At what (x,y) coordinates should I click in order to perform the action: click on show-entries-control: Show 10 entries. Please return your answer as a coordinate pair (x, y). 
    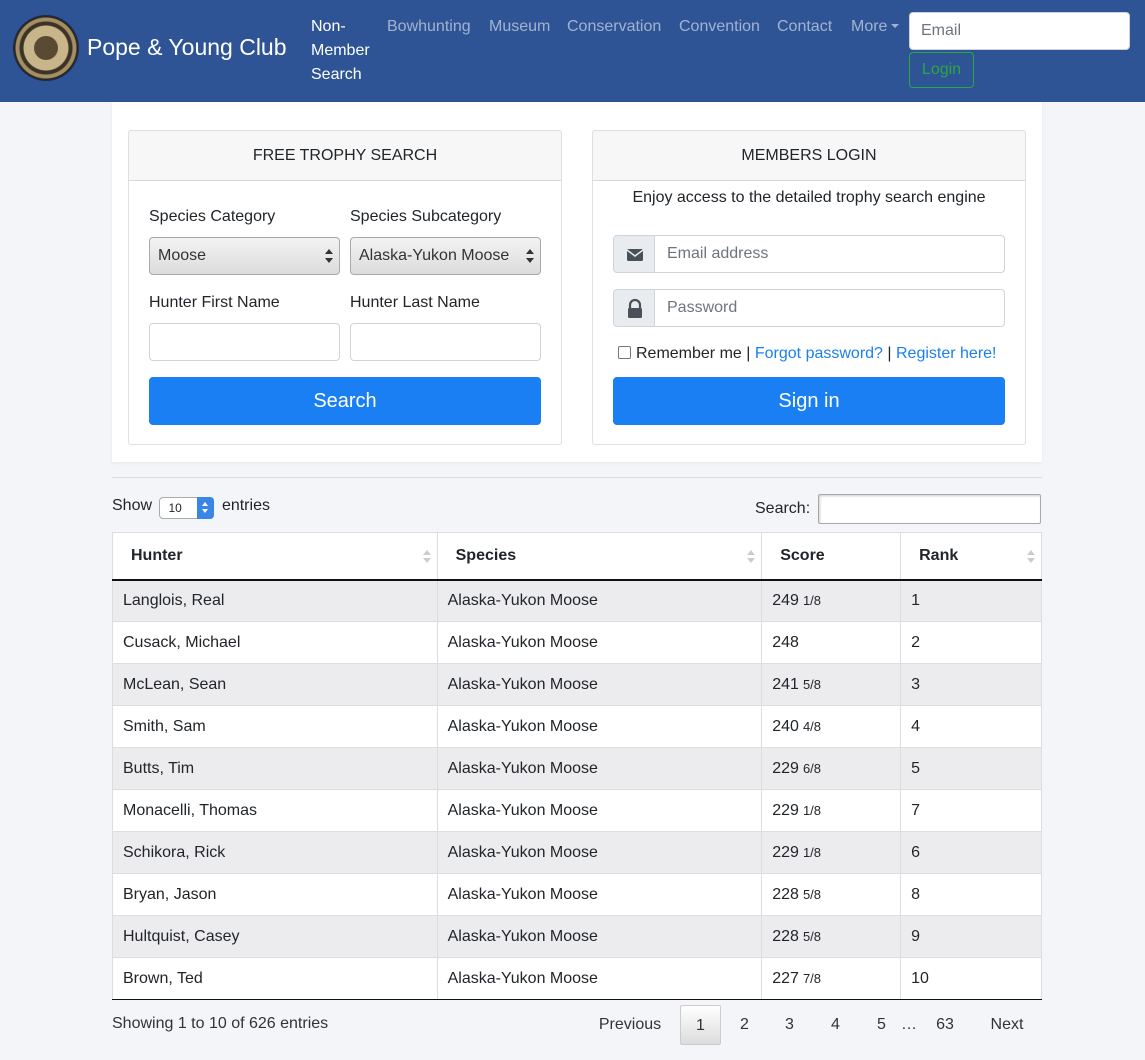
    Looking at the image, I should click on (191, 508).